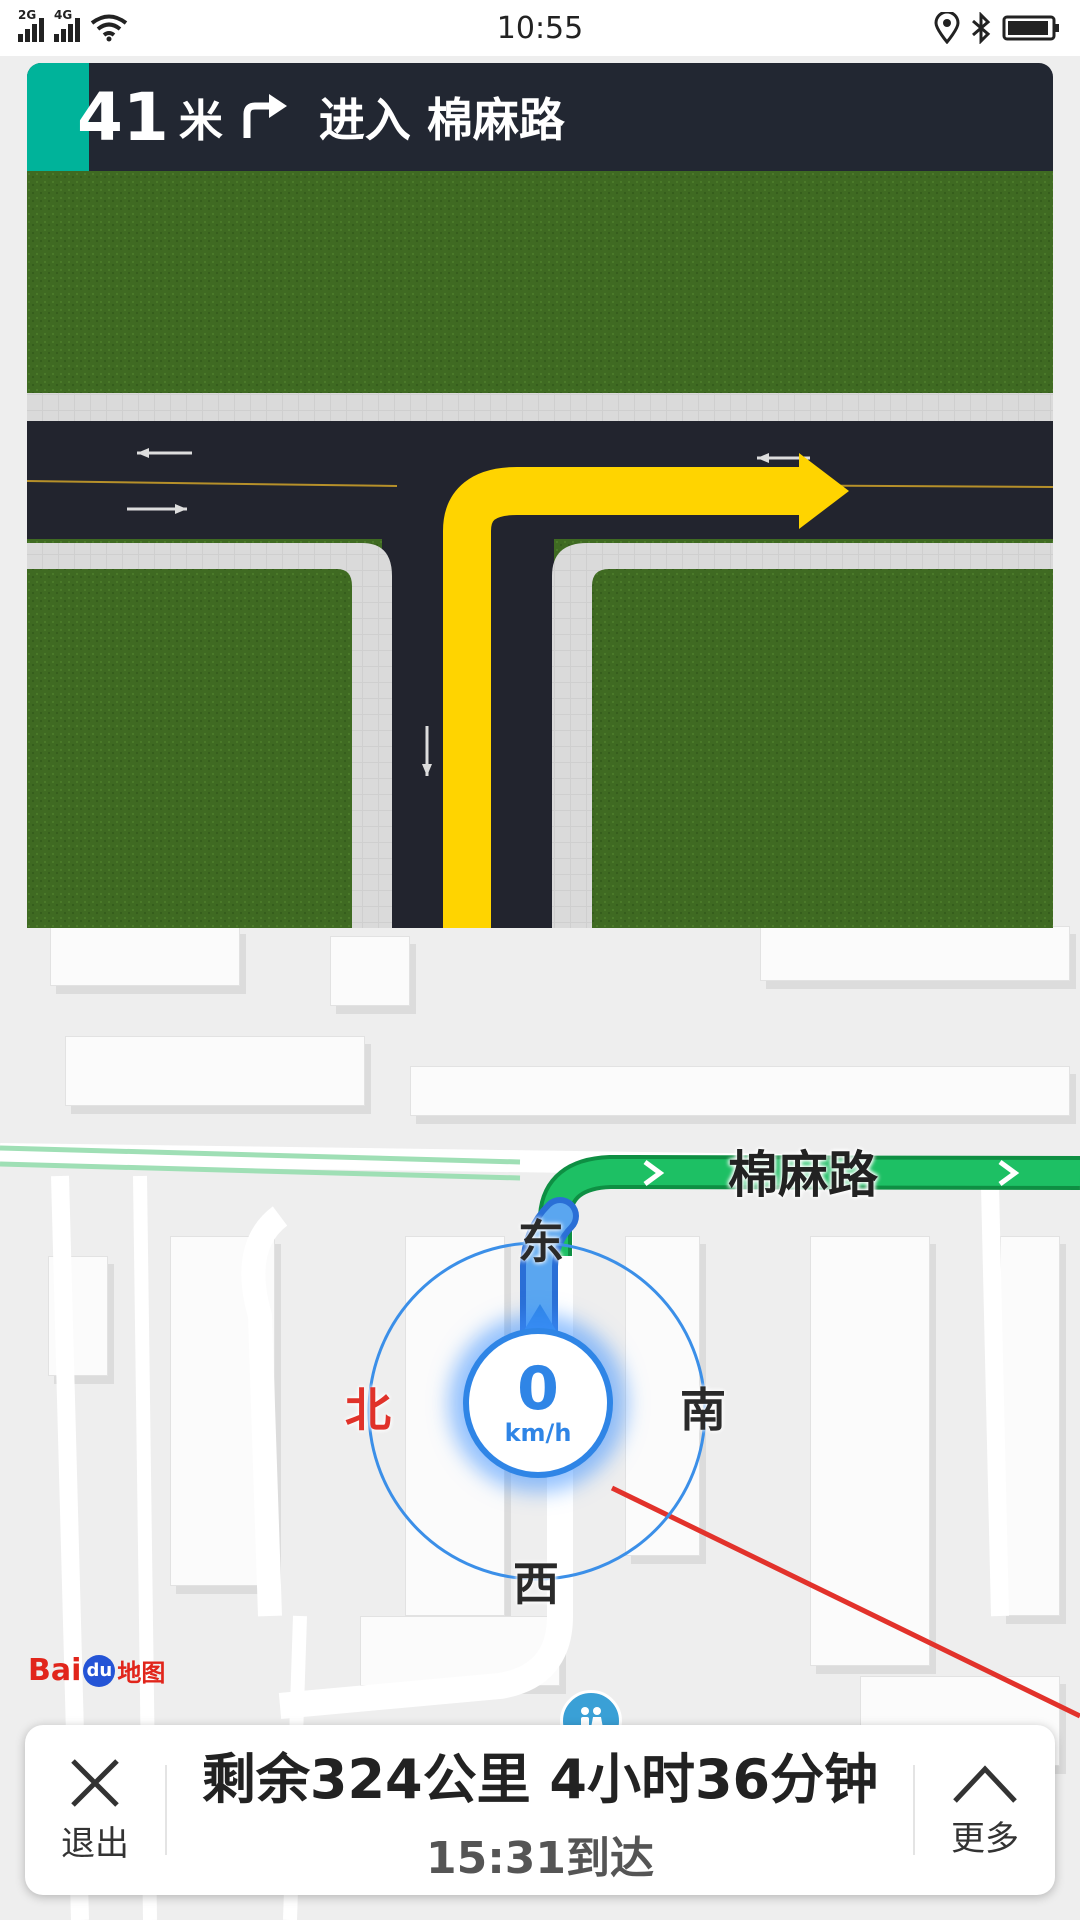 This screenshot has width=1080, height=1920. I want to click on signal-icon: 4G, so click(67, 25).